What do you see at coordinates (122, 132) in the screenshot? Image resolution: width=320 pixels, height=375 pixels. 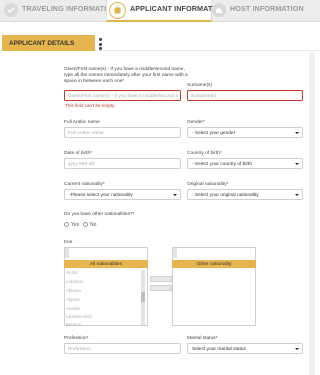 I see `arabic-name-input: Full Arabic name` at bounding box center [122, 132].